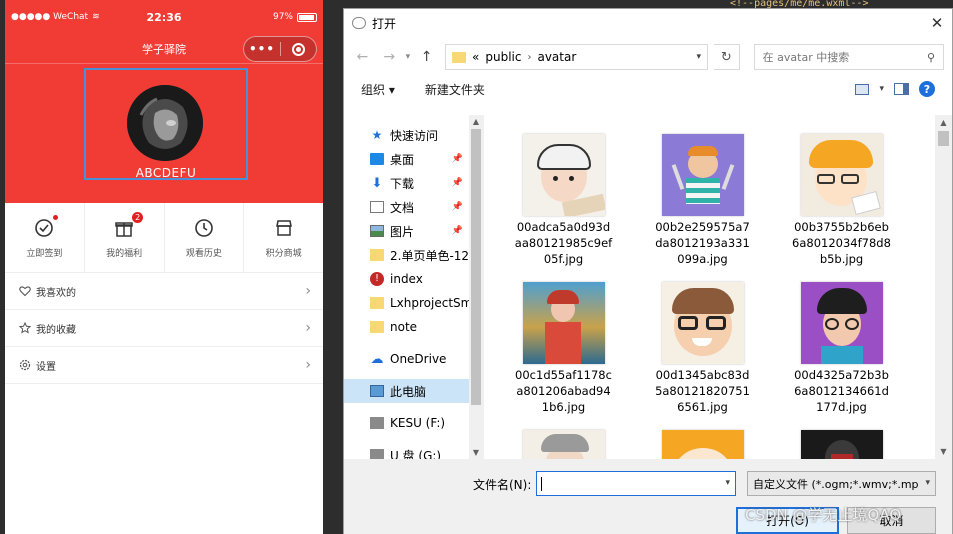 This screenshot has width=953, height=534. What do you see at coordinates (389, 57) in the screenshot?
I see `forward-arrow-icon: →` at bounding box center [389, 57].